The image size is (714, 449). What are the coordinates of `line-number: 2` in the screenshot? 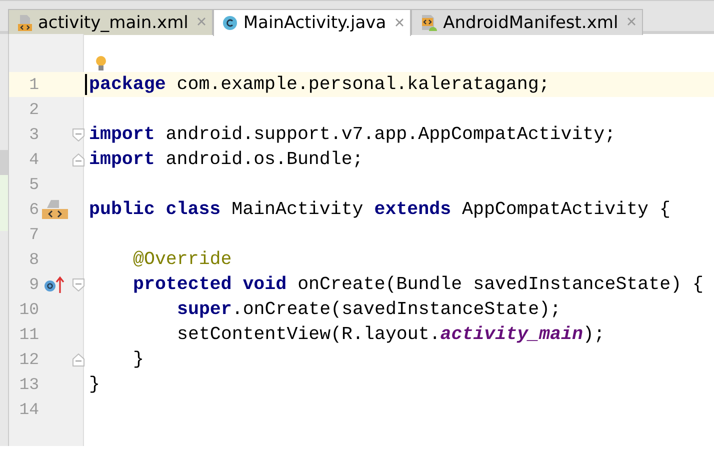 It's located at (34, 109).